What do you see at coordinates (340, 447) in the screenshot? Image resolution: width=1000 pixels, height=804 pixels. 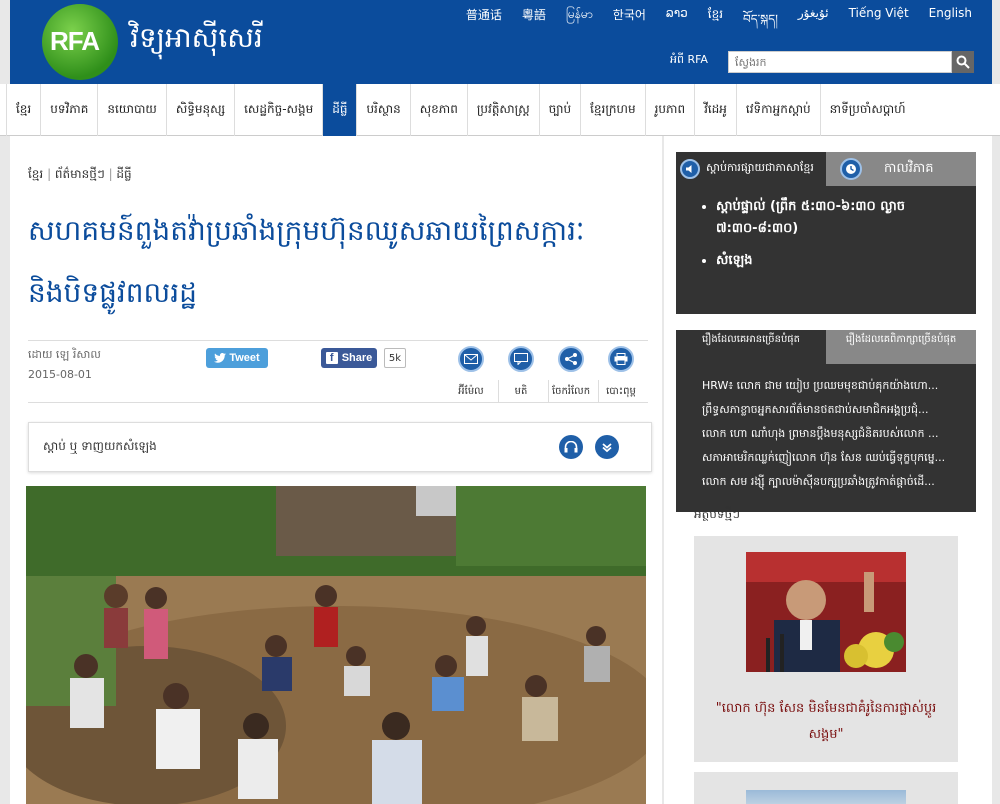 I see `audio-player-box: ស្ដាប់ ឬ ទាញយកសំឡេង` at bounding box center [340, 447].